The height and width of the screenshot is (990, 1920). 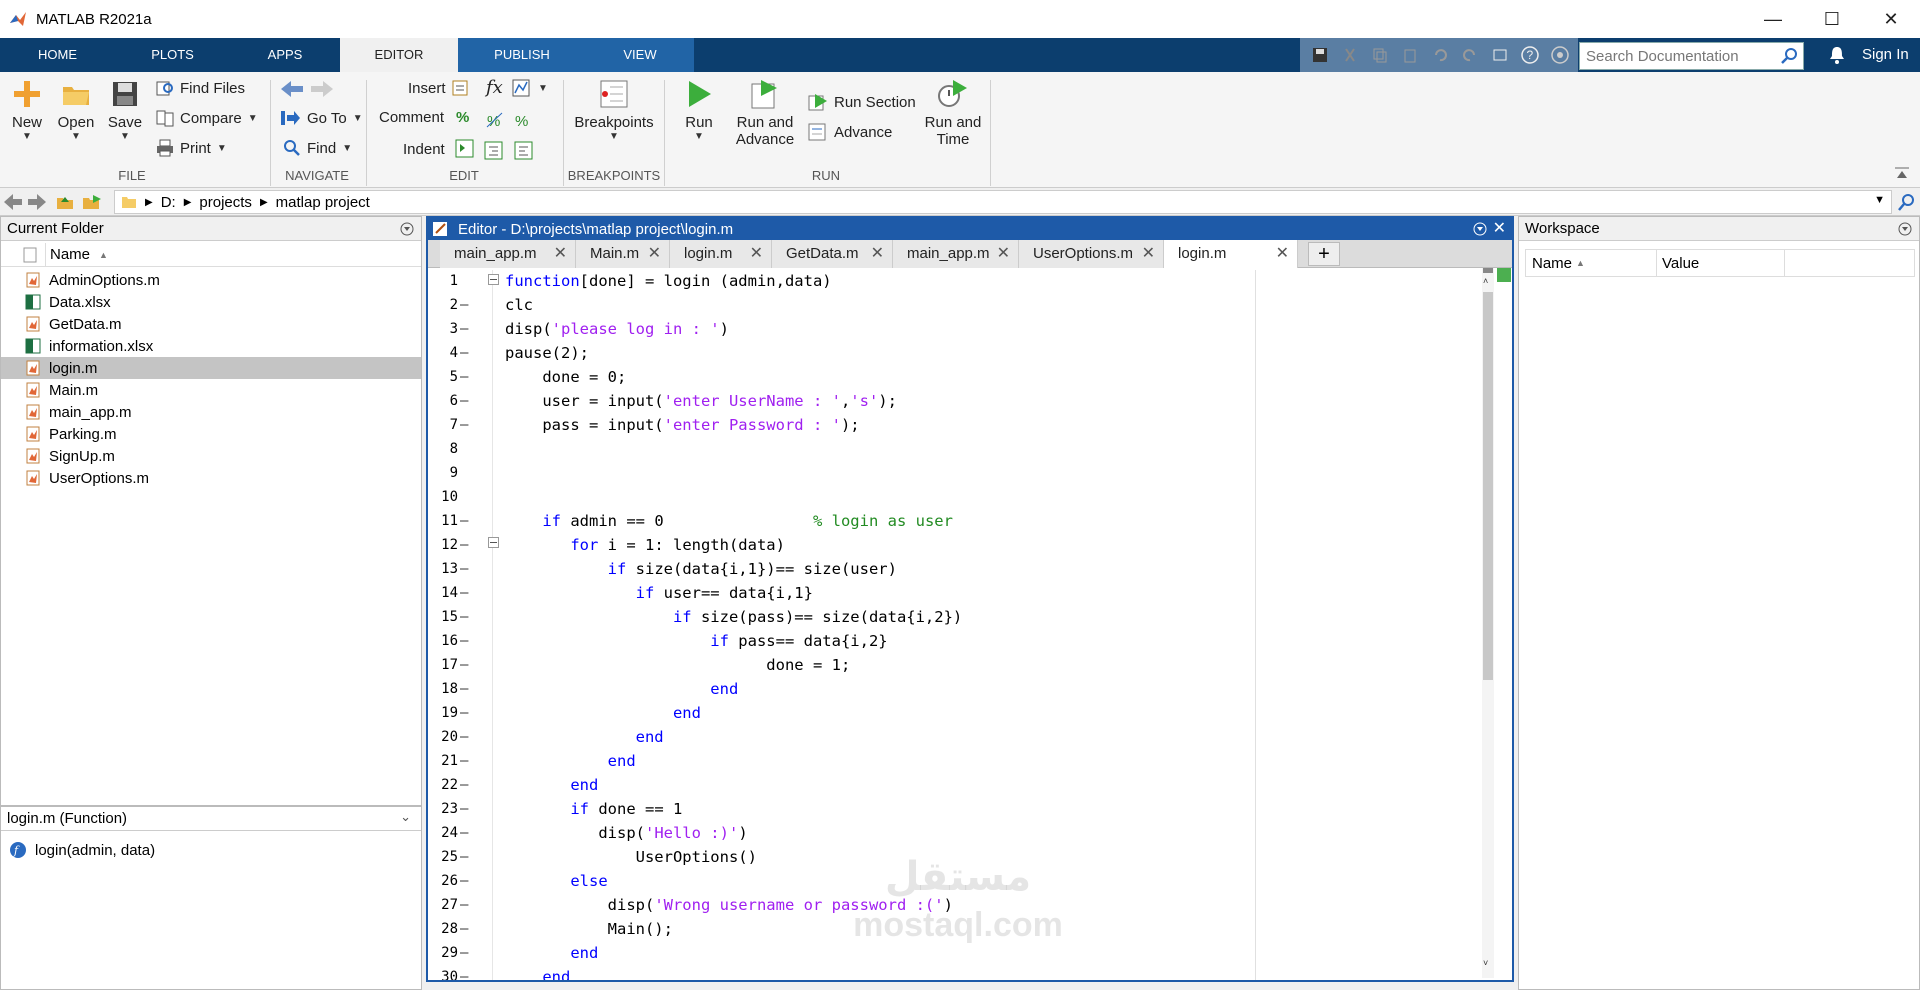 I want to click on decrease-indent-icon, so click(x=524, y=151).